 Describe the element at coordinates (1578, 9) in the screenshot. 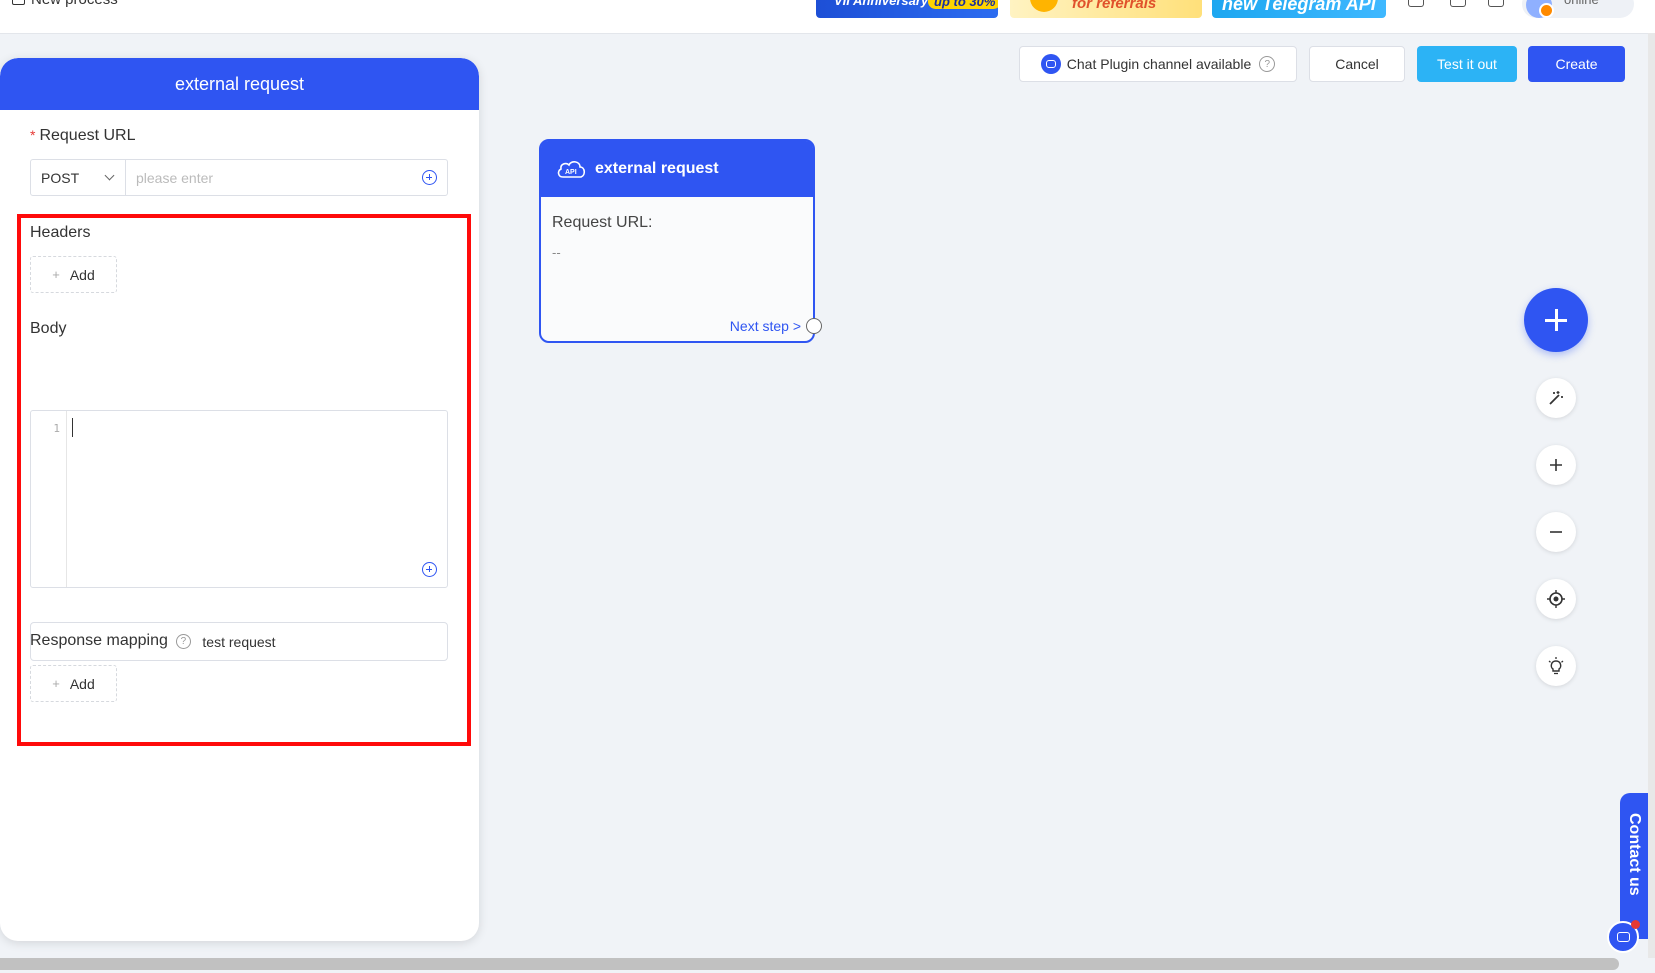

I see `user-status: online` at that location.